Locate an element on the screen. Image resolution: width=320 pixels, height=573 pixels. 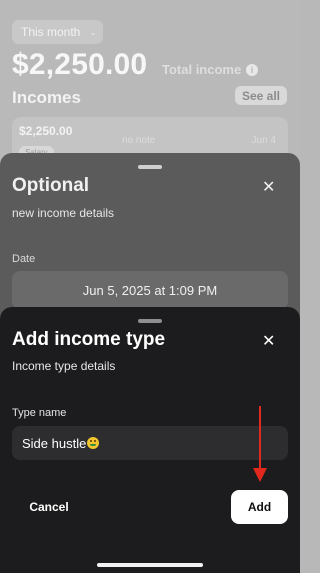
money-mouth-face-icon is located at coordinates (93, 443).